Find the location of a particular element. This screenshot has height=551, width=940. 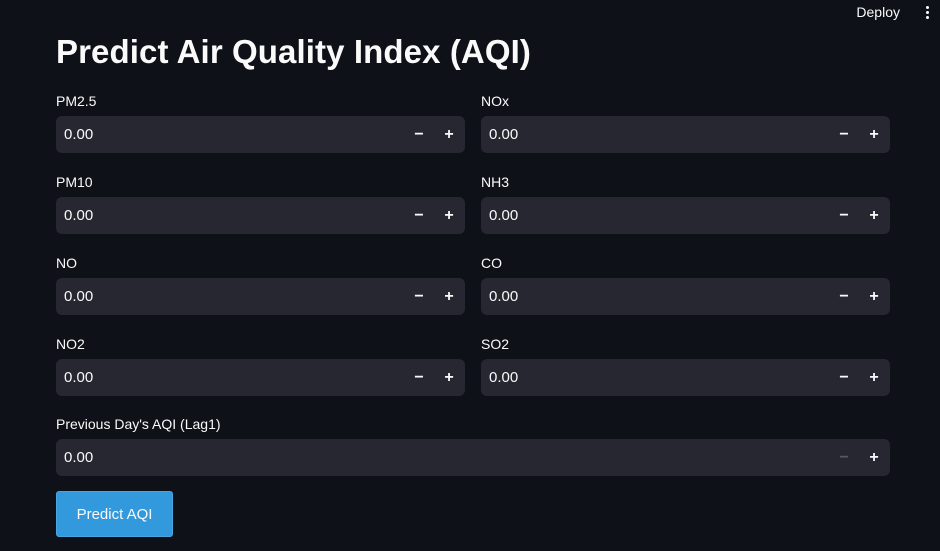

field-label: NOx is located at coordinates (495, 101).